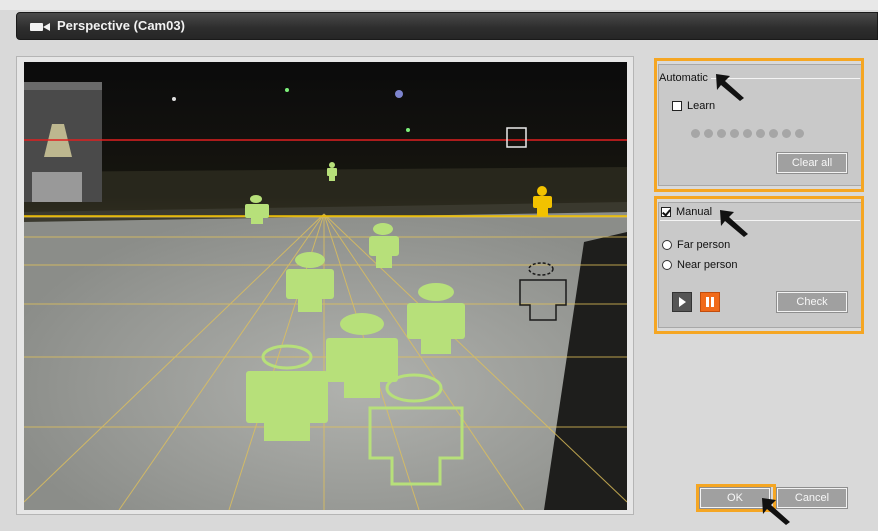  Describe the element at coordinates (685, 78) in the screenshot. I see `automatic-label: Automatic` at that location.